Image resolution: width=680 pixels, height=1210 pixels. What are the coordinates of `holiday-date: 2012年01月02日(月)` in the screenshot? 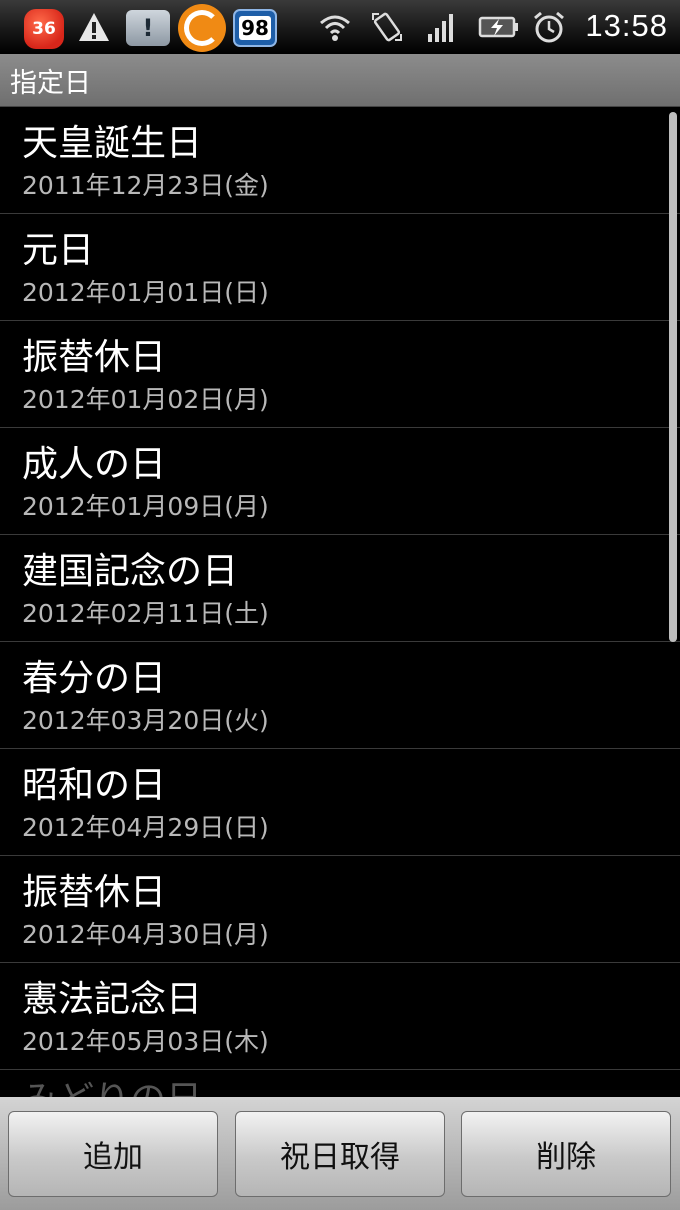 It's located at (145, 399).